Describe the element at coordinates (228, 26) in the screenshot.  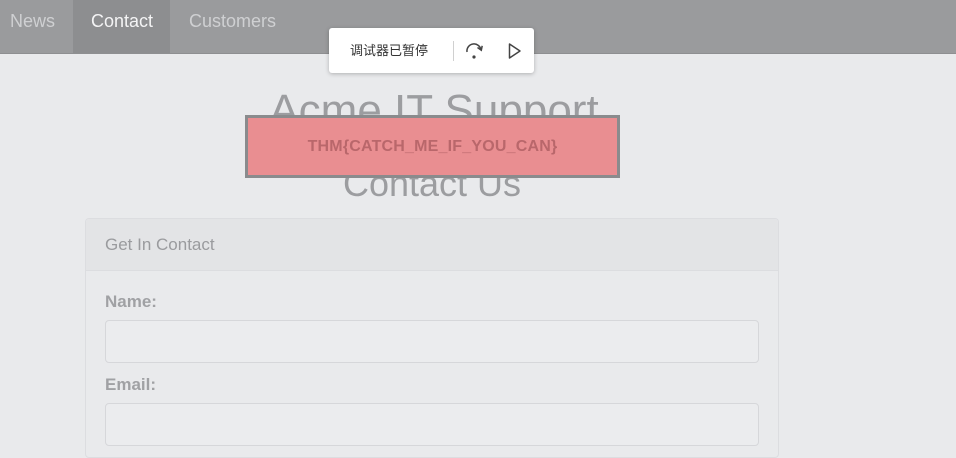
I see `nav-item-customers: Customers` at that location.